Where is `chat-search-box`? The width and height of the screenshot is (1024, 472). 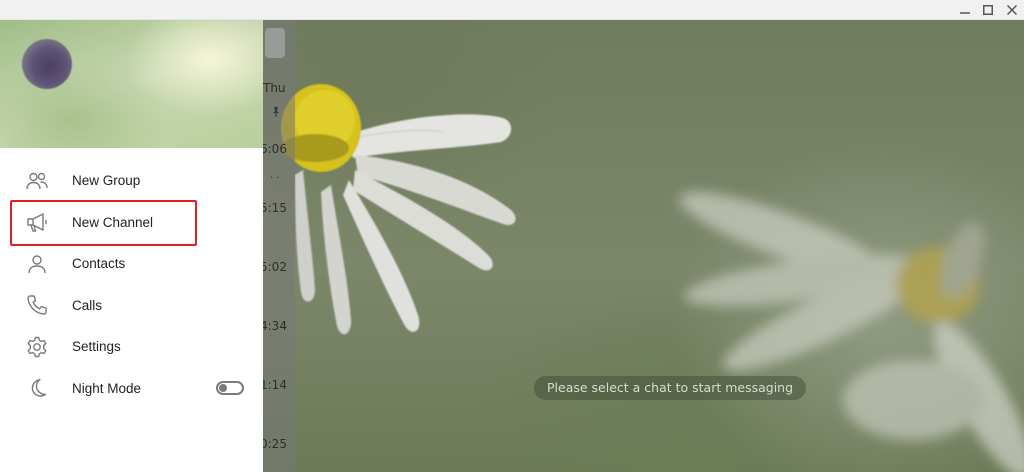
chat-search-box is located at coordinates (275, 43).